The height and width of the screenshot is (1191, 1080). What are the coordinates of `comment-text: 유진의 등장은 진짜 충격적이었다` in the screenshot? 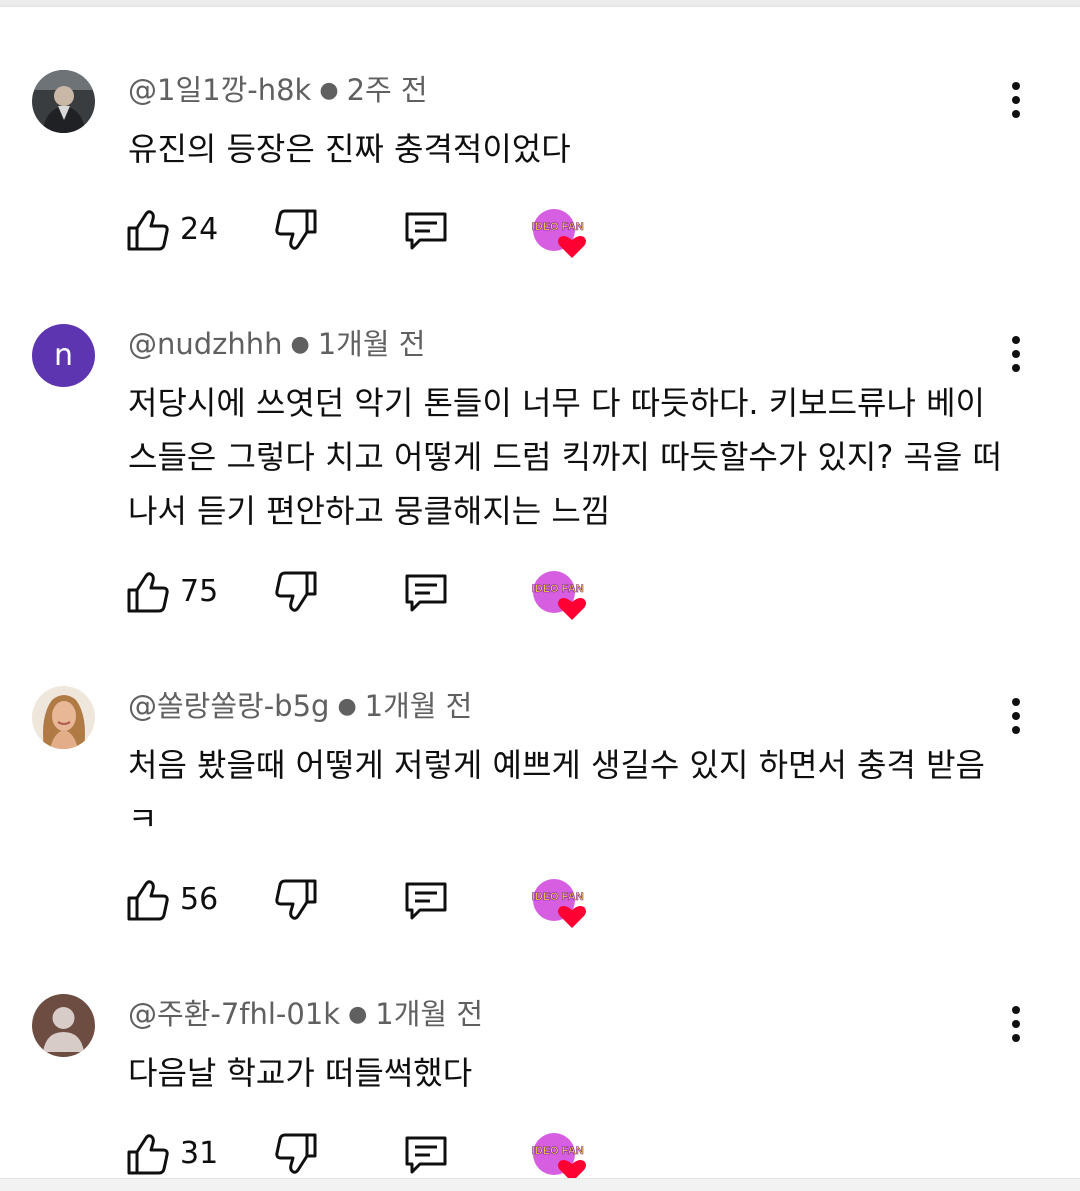 It's located at (349, 149).